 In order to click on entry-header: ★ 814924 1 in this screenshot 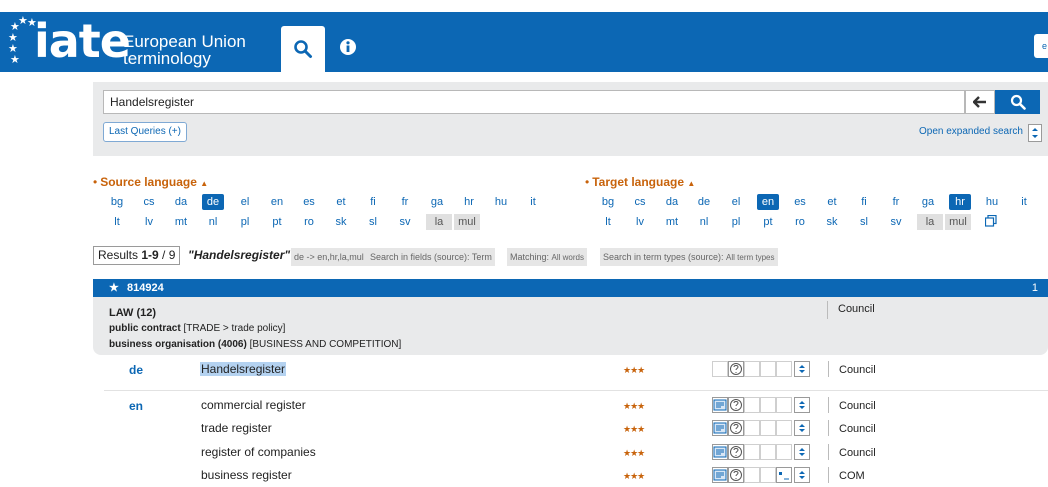, I will do `click(570, 288)`.